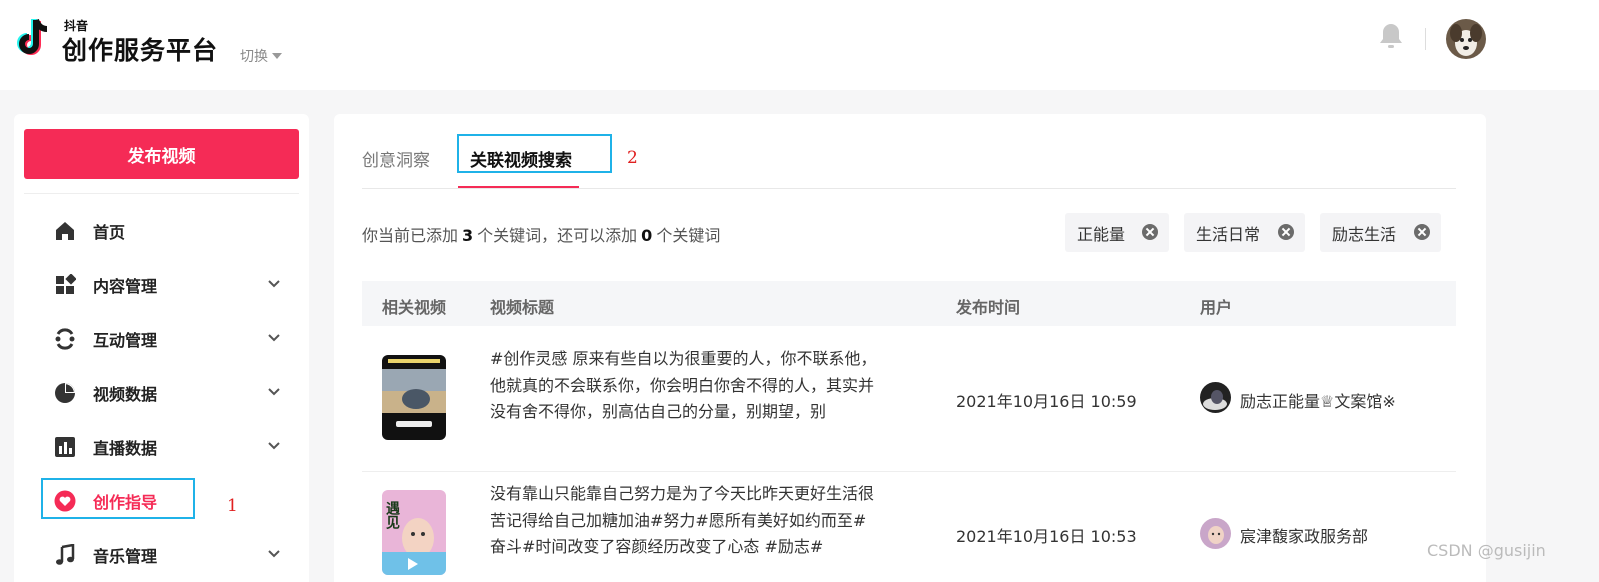 The height and width of the screenshot is (582, 1599). Describe the element at coordinates (277, 56) in the screenshot. I see `caret-down-icon` at that location.